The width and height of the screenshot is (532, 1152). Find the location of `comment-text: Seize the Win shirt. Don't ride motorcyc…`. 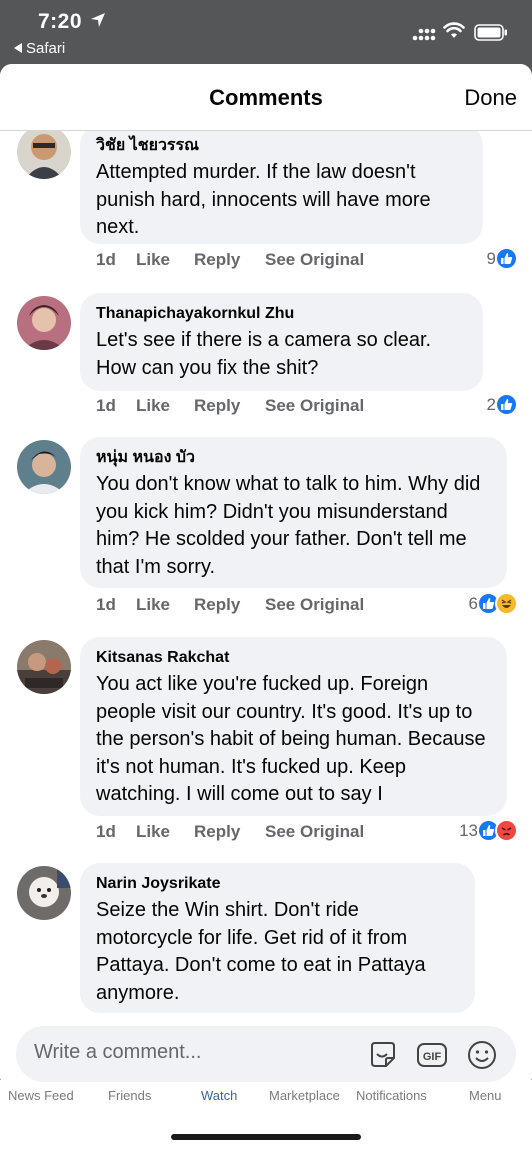

comment-text: Seize the Win shirt. Don't ride motorcyc… is located at coordinates (261, 951).